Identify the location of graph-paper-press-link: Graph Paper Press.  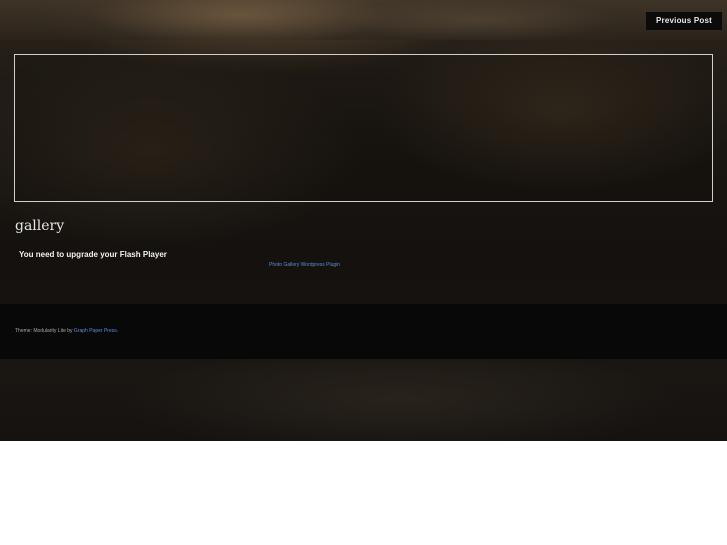
(95, 331).